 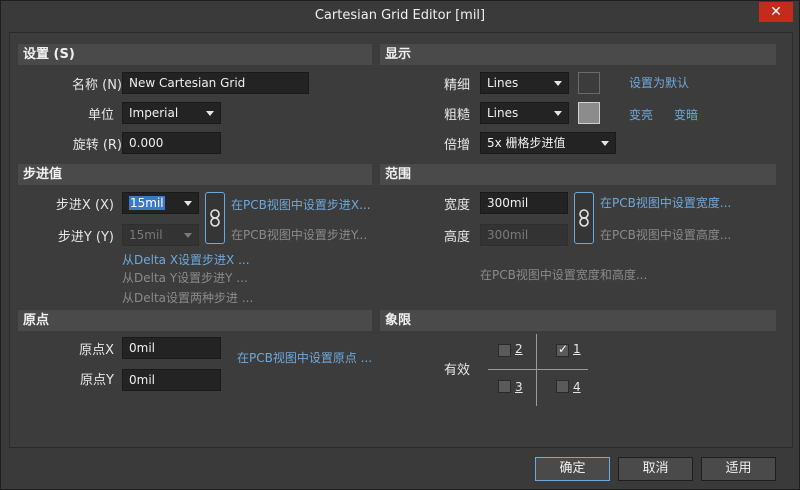 What do you see at coordinates (578, 174) in the screenshot?
I see `range-section-header: 范围` at bounding box center [578, 174].